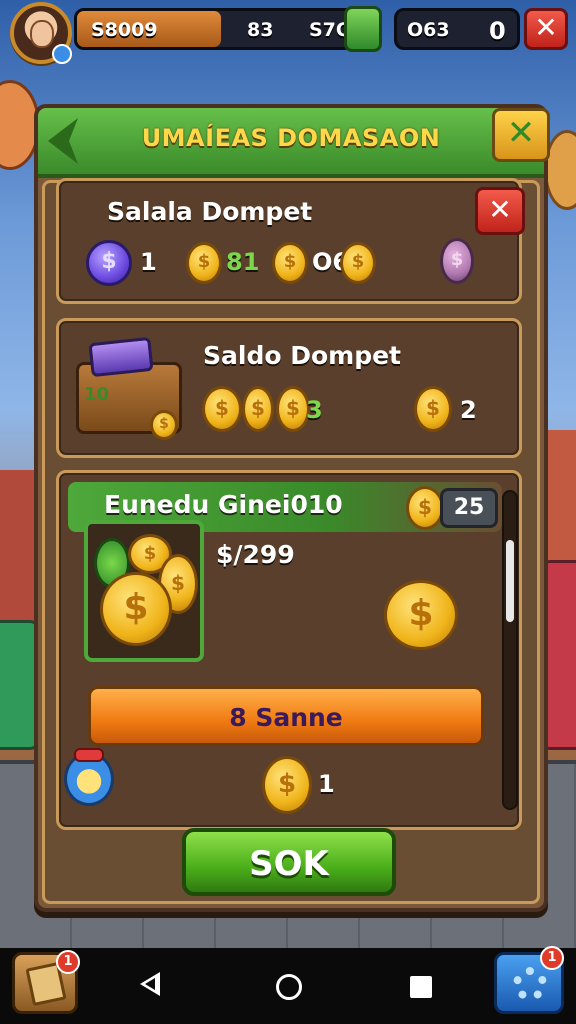 The image size is (576, 1024). Describe the element at coordinates (260, 30) in the screenshot. I see `resource-stat-a: 83` at that location.